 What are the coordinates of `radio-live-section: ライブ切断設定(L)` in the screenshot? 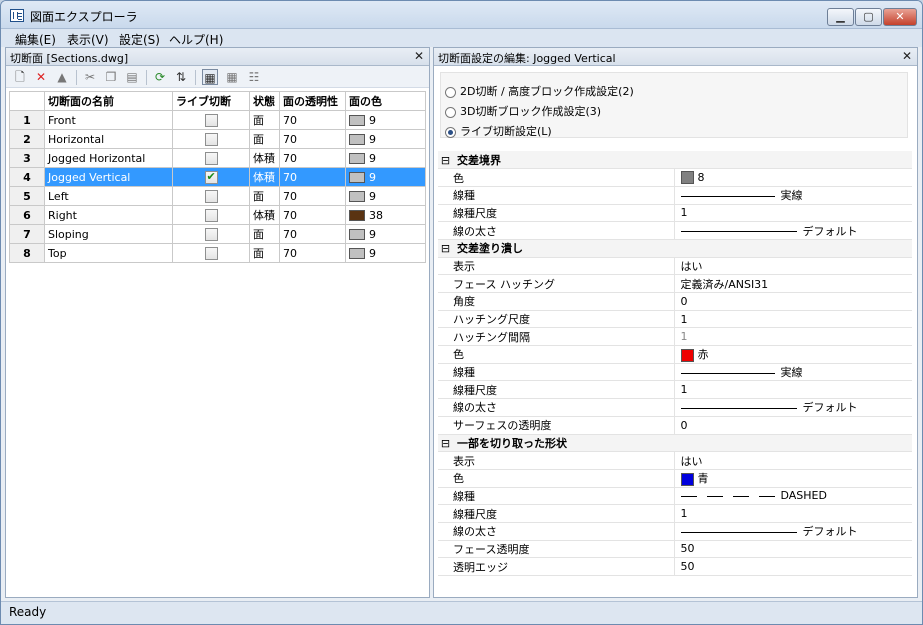 It's located at (498, 131).